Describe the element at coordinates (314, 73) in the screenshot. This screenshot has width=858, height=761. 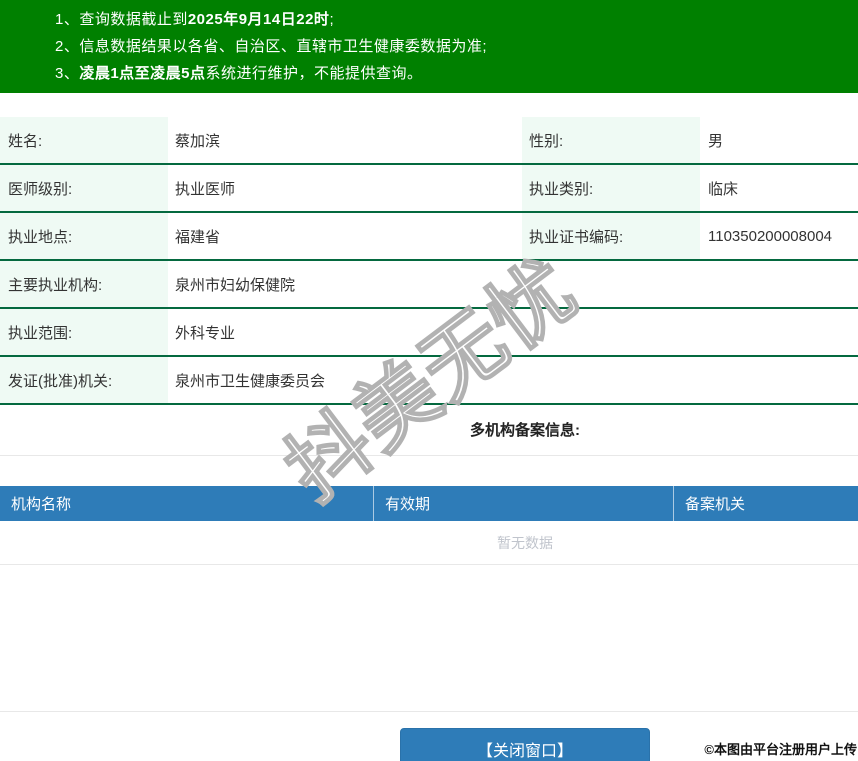
I see `notice-line-3-suffix: 系统进行维护，不能提供查询。` at that location.